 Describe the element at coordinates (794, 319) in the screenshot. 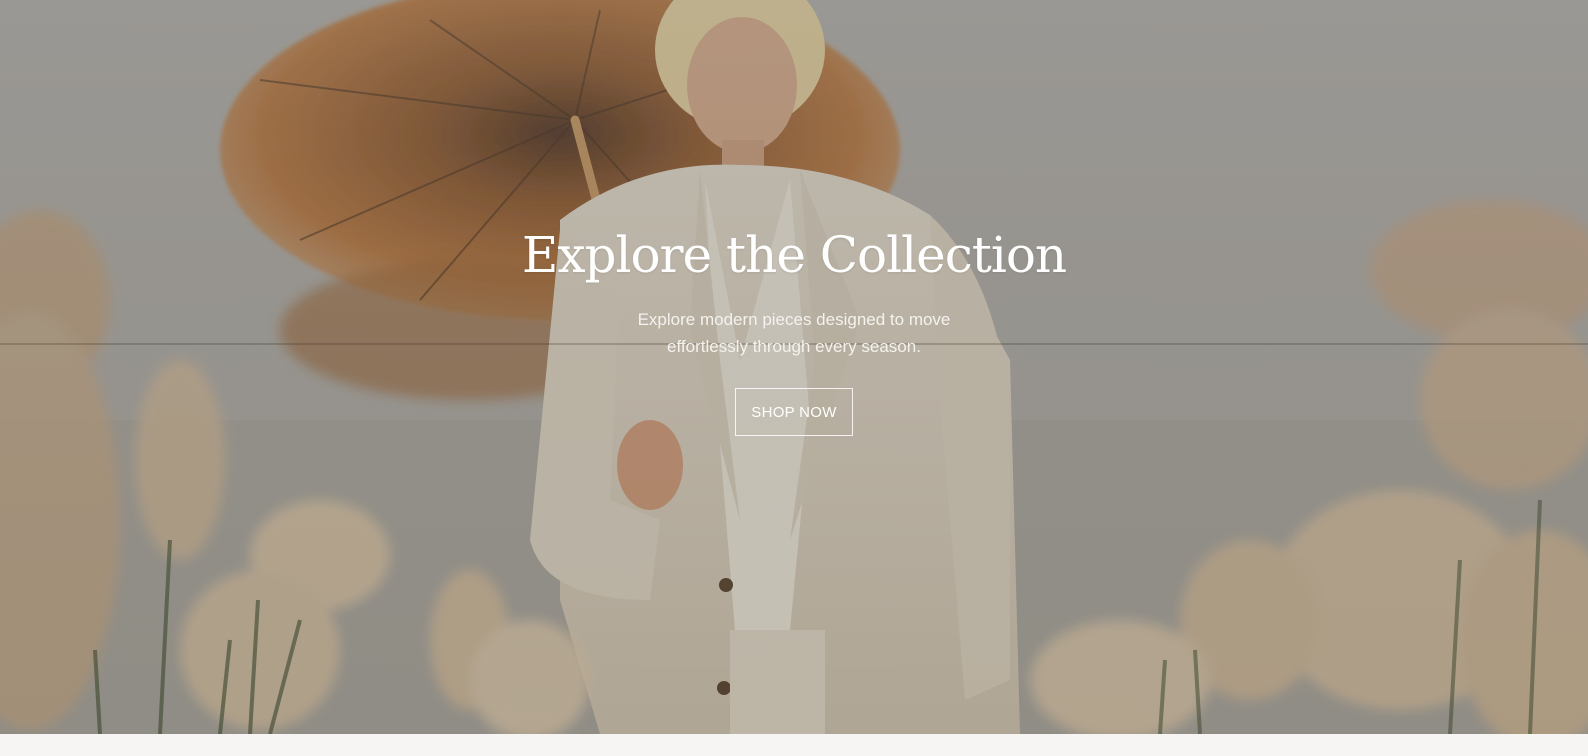

I see `hero-subtitle-line-1: Explore modern pieces designed to move` at that location.